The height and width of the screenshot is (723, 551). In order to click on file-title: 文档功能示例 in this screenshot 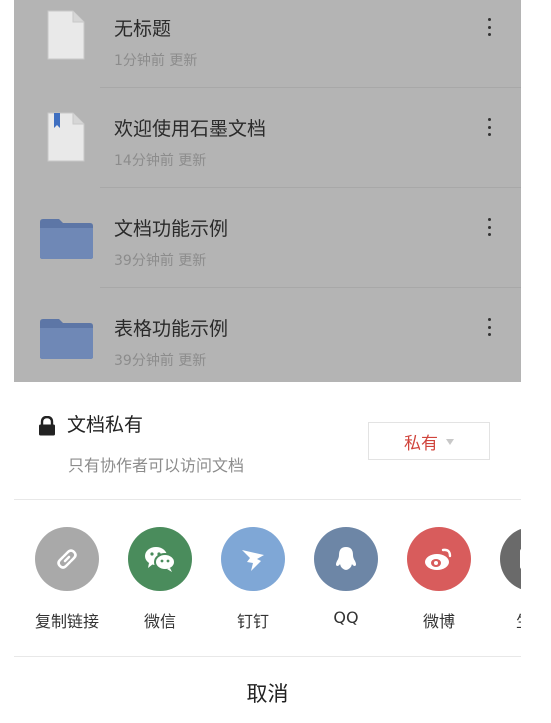, I will do `click(171, 229)`.